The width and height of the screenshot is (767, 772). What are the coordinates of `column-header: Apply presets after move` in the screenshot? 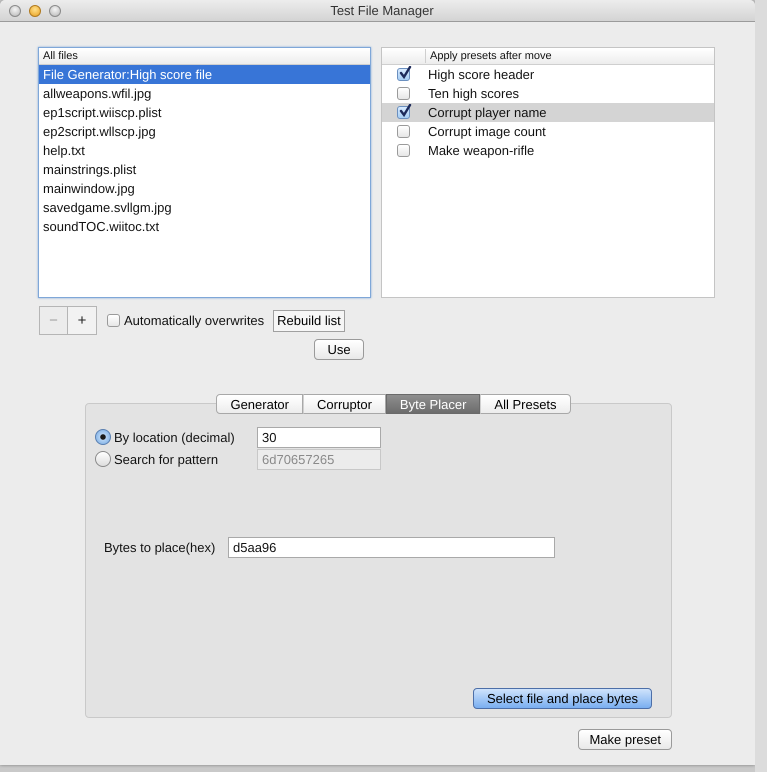 It's located at (490, 56).